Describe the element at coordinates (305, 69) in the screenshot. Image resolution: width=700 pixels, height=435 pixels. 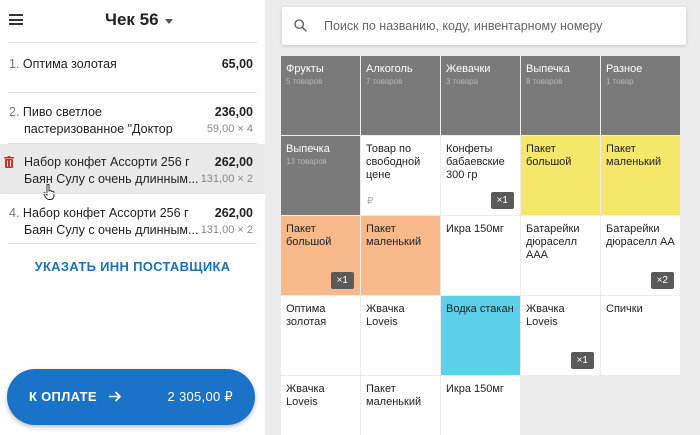
I see `tile-name: Фрукты` at that location.